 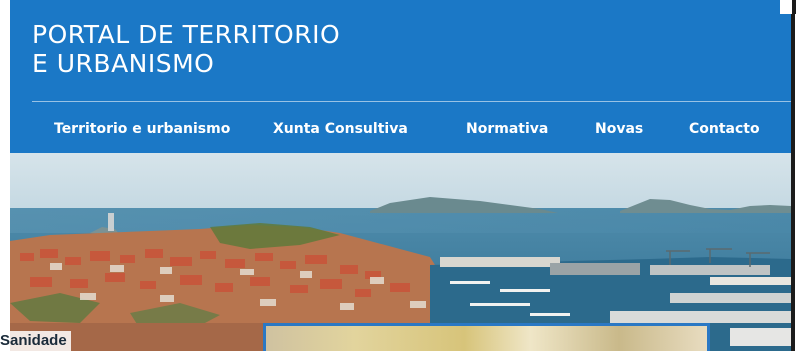 What do you see at coordinates (123, 63) in the screenshot?
I see `site-title-line-2: E URBANISMO` at bounding box center [123, 63].